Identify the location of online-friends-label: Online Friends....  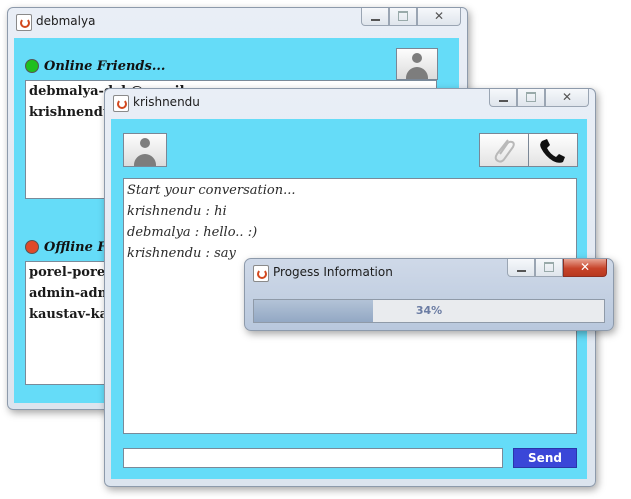
(105, 66).